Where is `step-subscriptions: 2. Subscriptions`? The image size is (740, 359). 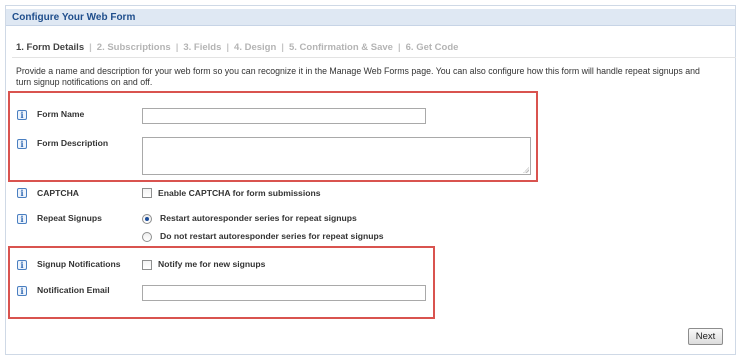
step-subscriptions: 2. Subscriptions is located at coordinates (134, 47).